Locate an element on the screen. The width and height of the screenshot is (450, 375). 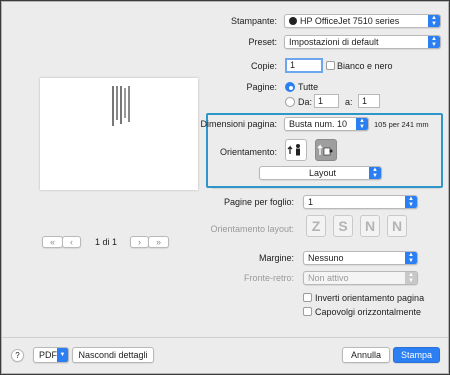
layout-s-icon: S is located at coordinates (343, 226).